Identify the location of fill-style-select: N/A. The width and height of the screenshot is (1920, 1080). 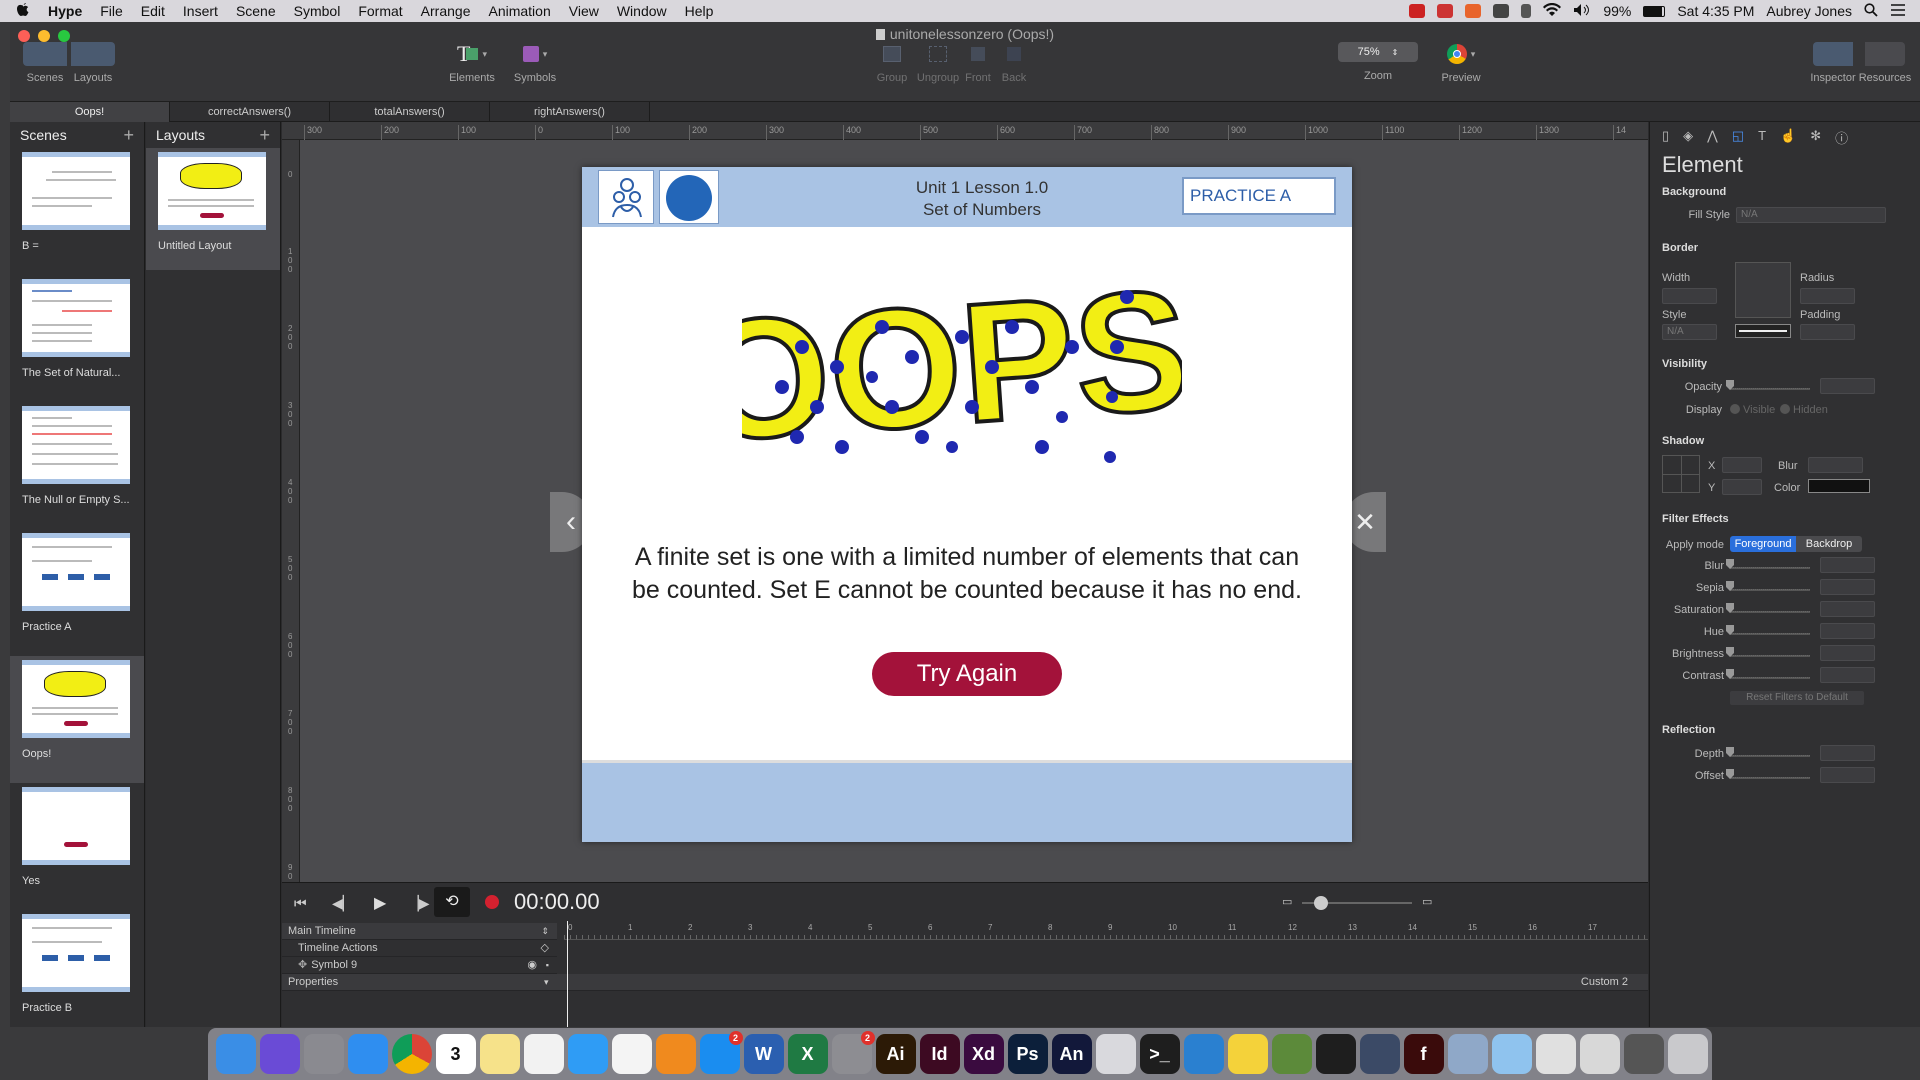
(1811, 215).